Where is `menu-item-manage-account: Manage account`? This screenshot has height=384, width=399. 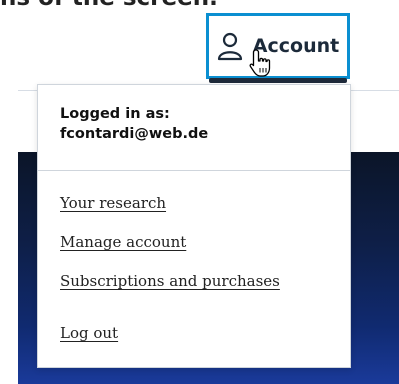
menu-item-manage-account: Manage account is located at coordinates (123, 242).